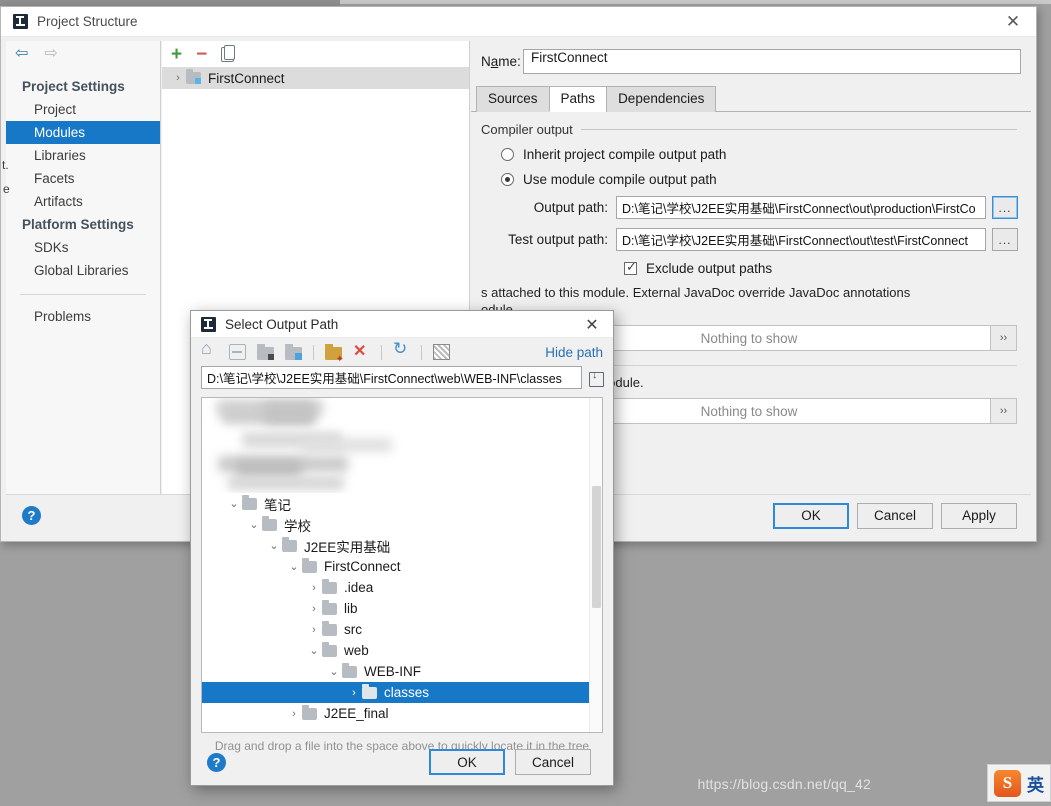  I want to click on tab-dependencies: Dependencies, so click(661, 99).